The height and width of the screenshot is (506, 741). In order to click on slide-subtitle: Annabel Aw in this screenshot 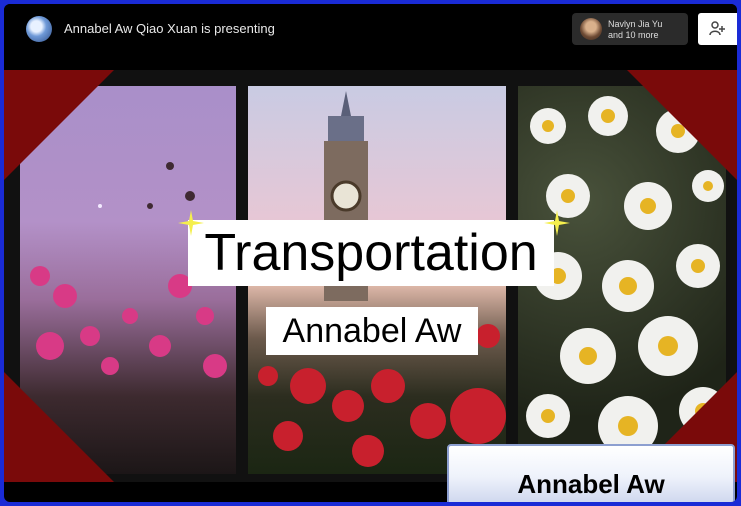, I will do `click(372, 331)`.